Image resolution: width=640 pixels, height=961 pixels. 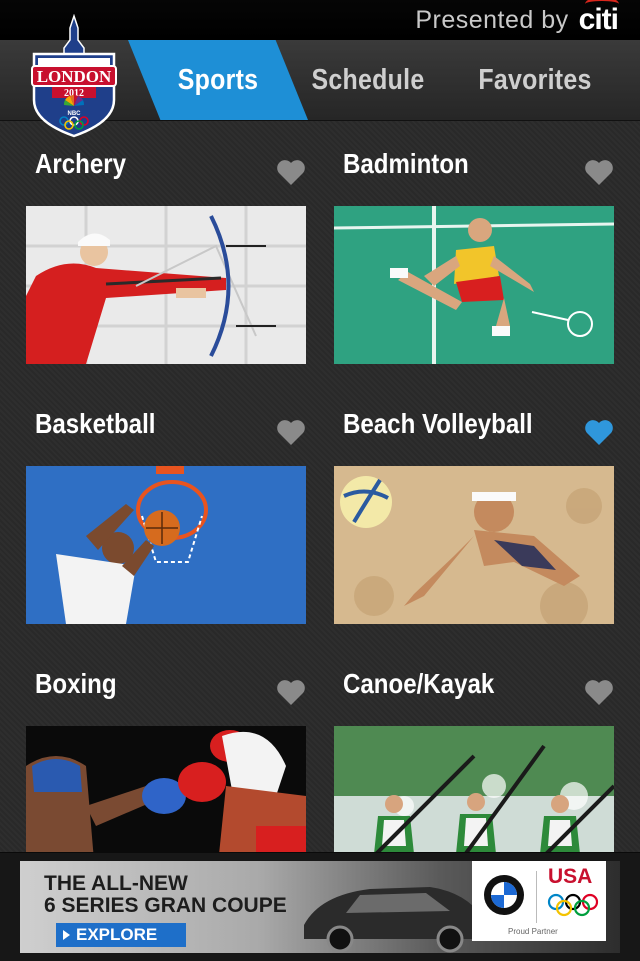 I want to click on logo-city-text: LONDON, so click(x=74, y=76).